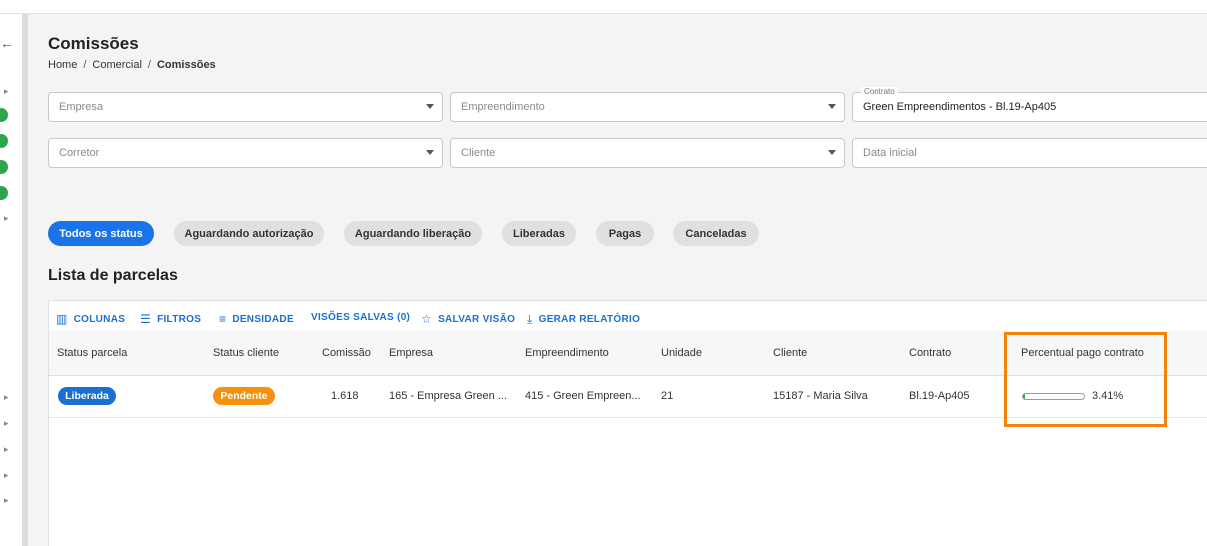 This screenshot has height=546, width=1207. What do you see at coordinates (101, 233) in the screenshot?
I see `chip-todos-os-status: Todos os status` at bounding box center [101, 233].